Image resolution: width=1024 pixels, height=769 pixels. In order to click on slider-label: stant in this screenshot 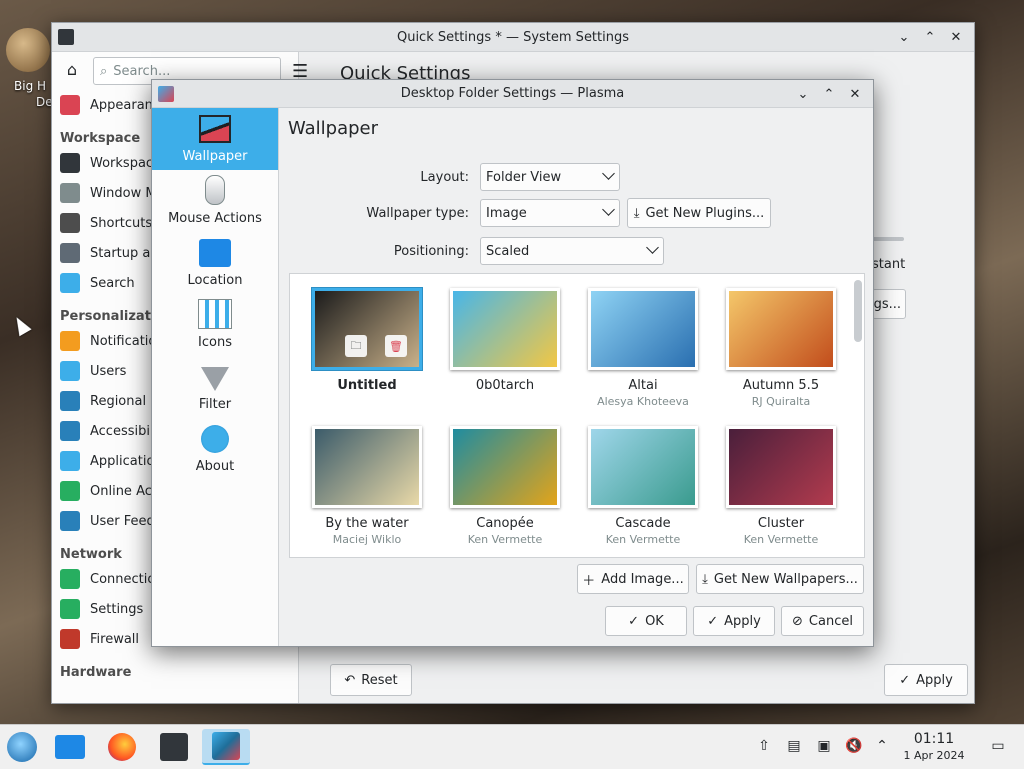, I will do `click(889, 264)`.